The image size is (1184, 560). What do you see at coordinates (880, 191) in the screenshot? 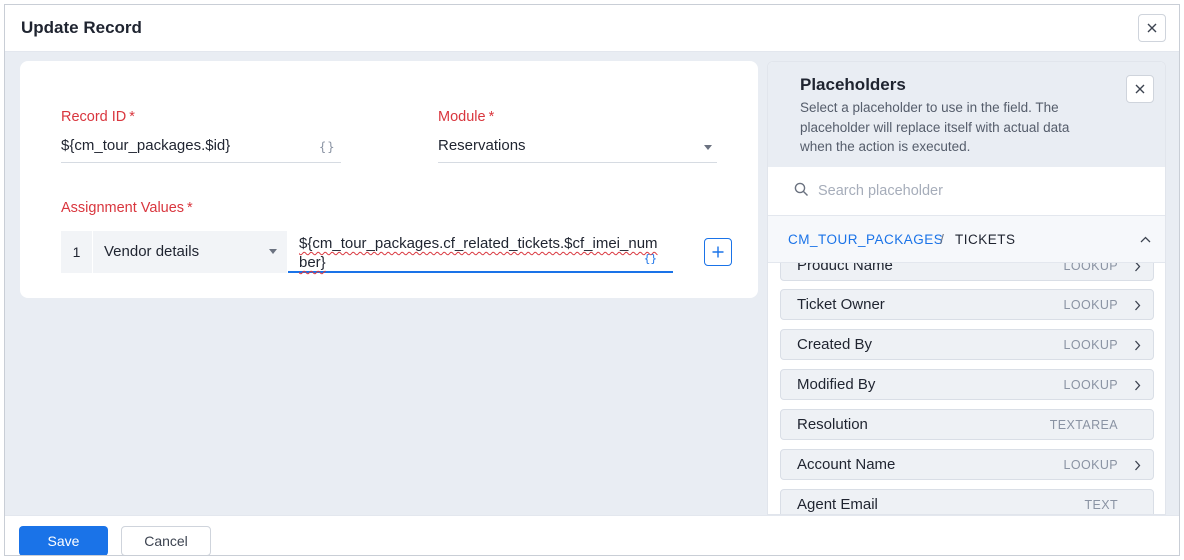
I see `search-input: Search placeholder` at bounding box center [880, 191].